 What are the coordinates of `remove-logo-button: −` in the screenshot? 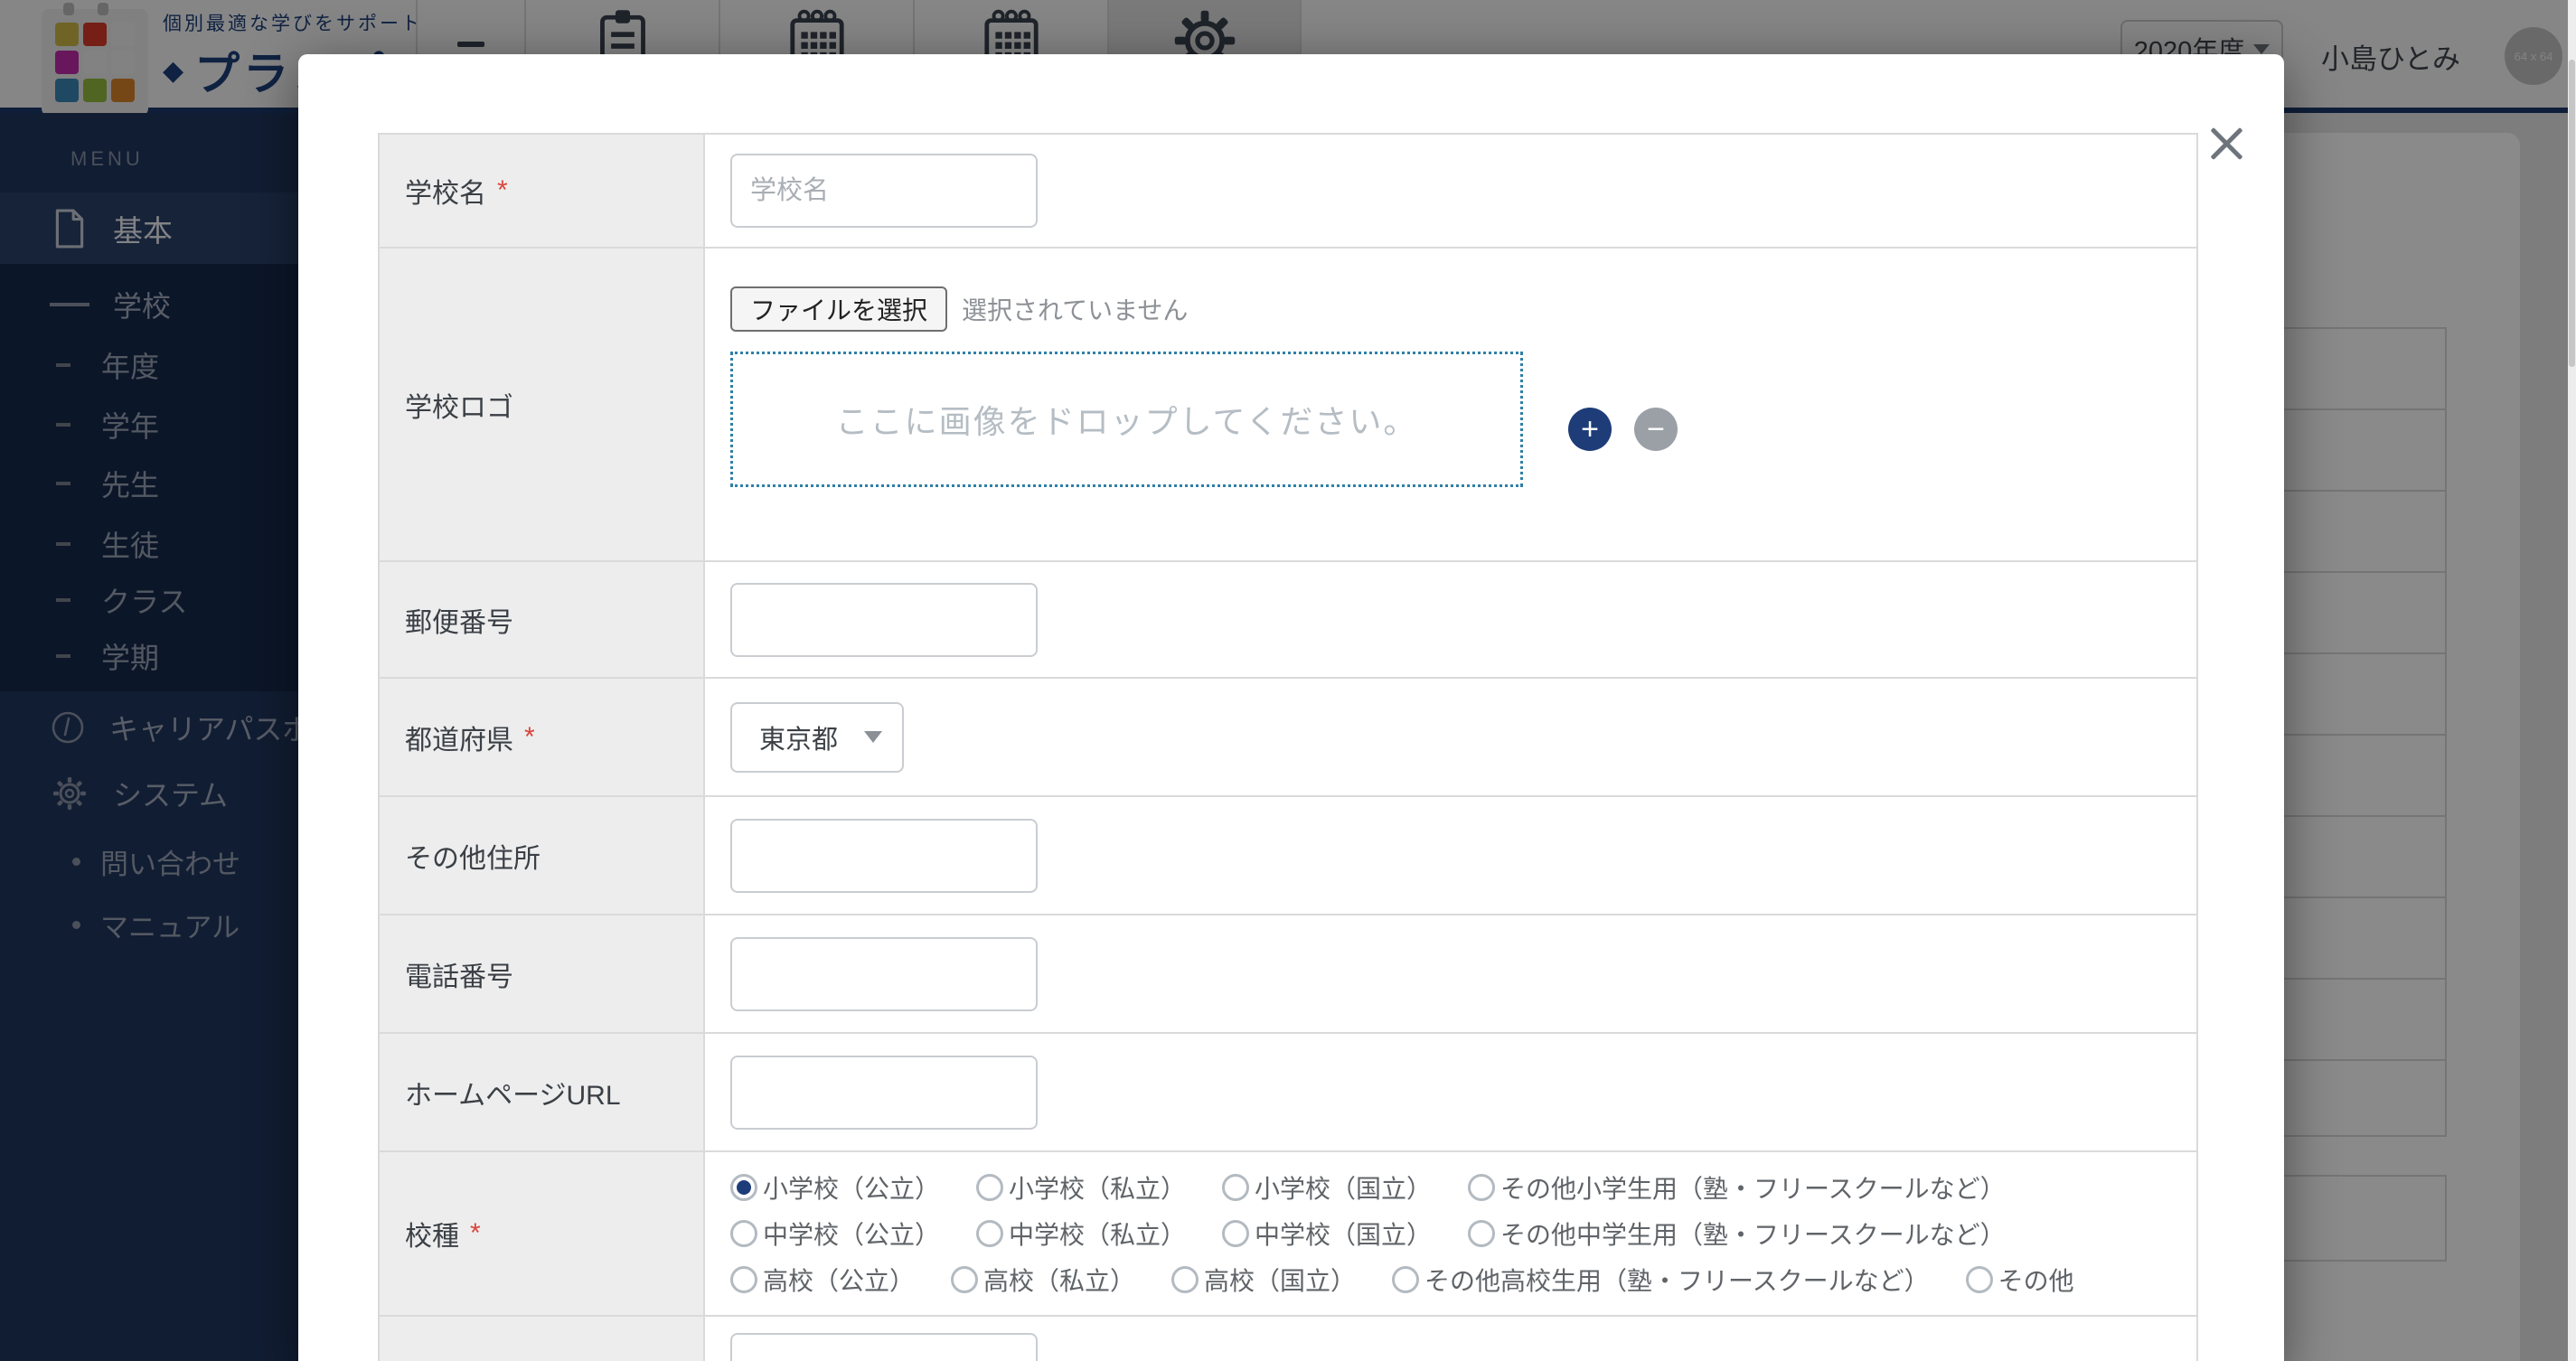 It's located at (1656, 429).